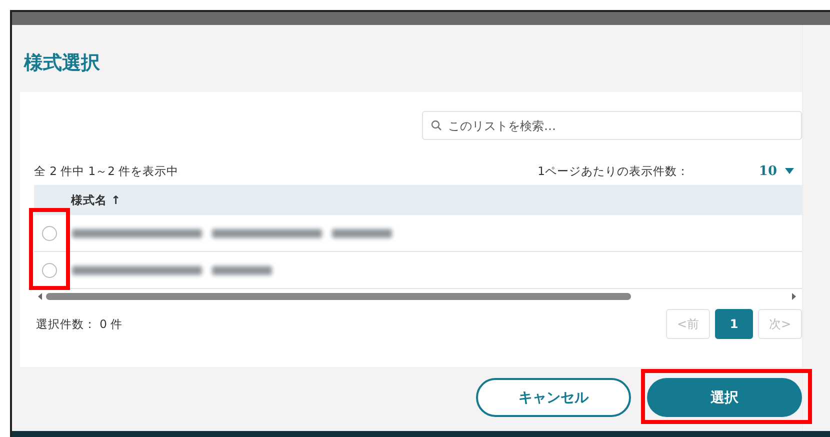  What do you see at coordinates (776, 171) in the screenshot?
I see `page-size-dropdown: 10` at bounding box center [776, 171].